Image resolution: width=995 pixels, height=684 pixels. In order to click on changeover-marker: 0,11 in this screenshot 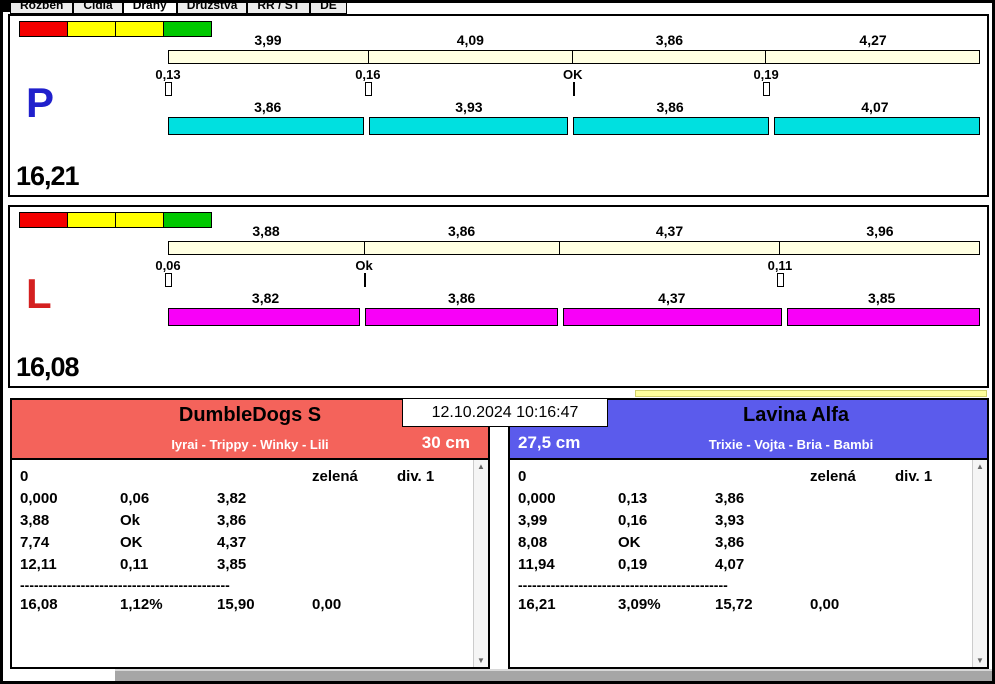, I will do `click(780, 265)`.